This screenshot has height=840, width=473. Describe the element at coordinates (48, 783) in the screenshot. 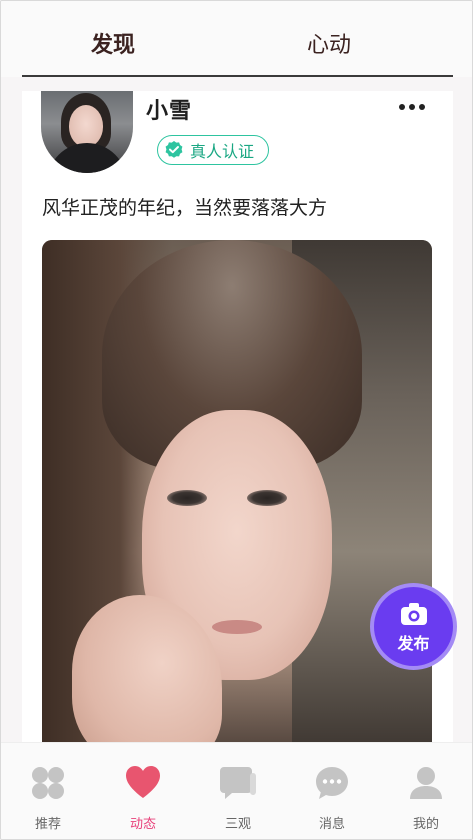

I see `grid-icon` at that location.